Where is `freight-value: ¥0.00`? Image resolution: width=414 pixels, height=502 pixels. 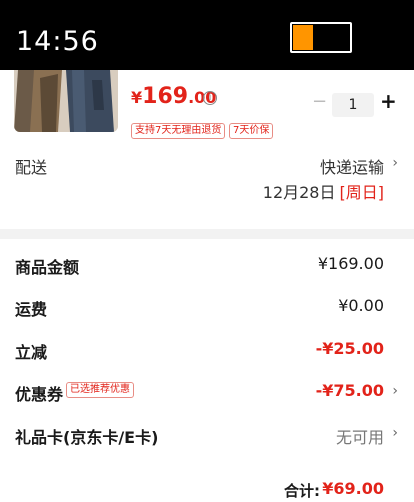 freight-value: ¥0.00 is located at coordinates (361, 305).